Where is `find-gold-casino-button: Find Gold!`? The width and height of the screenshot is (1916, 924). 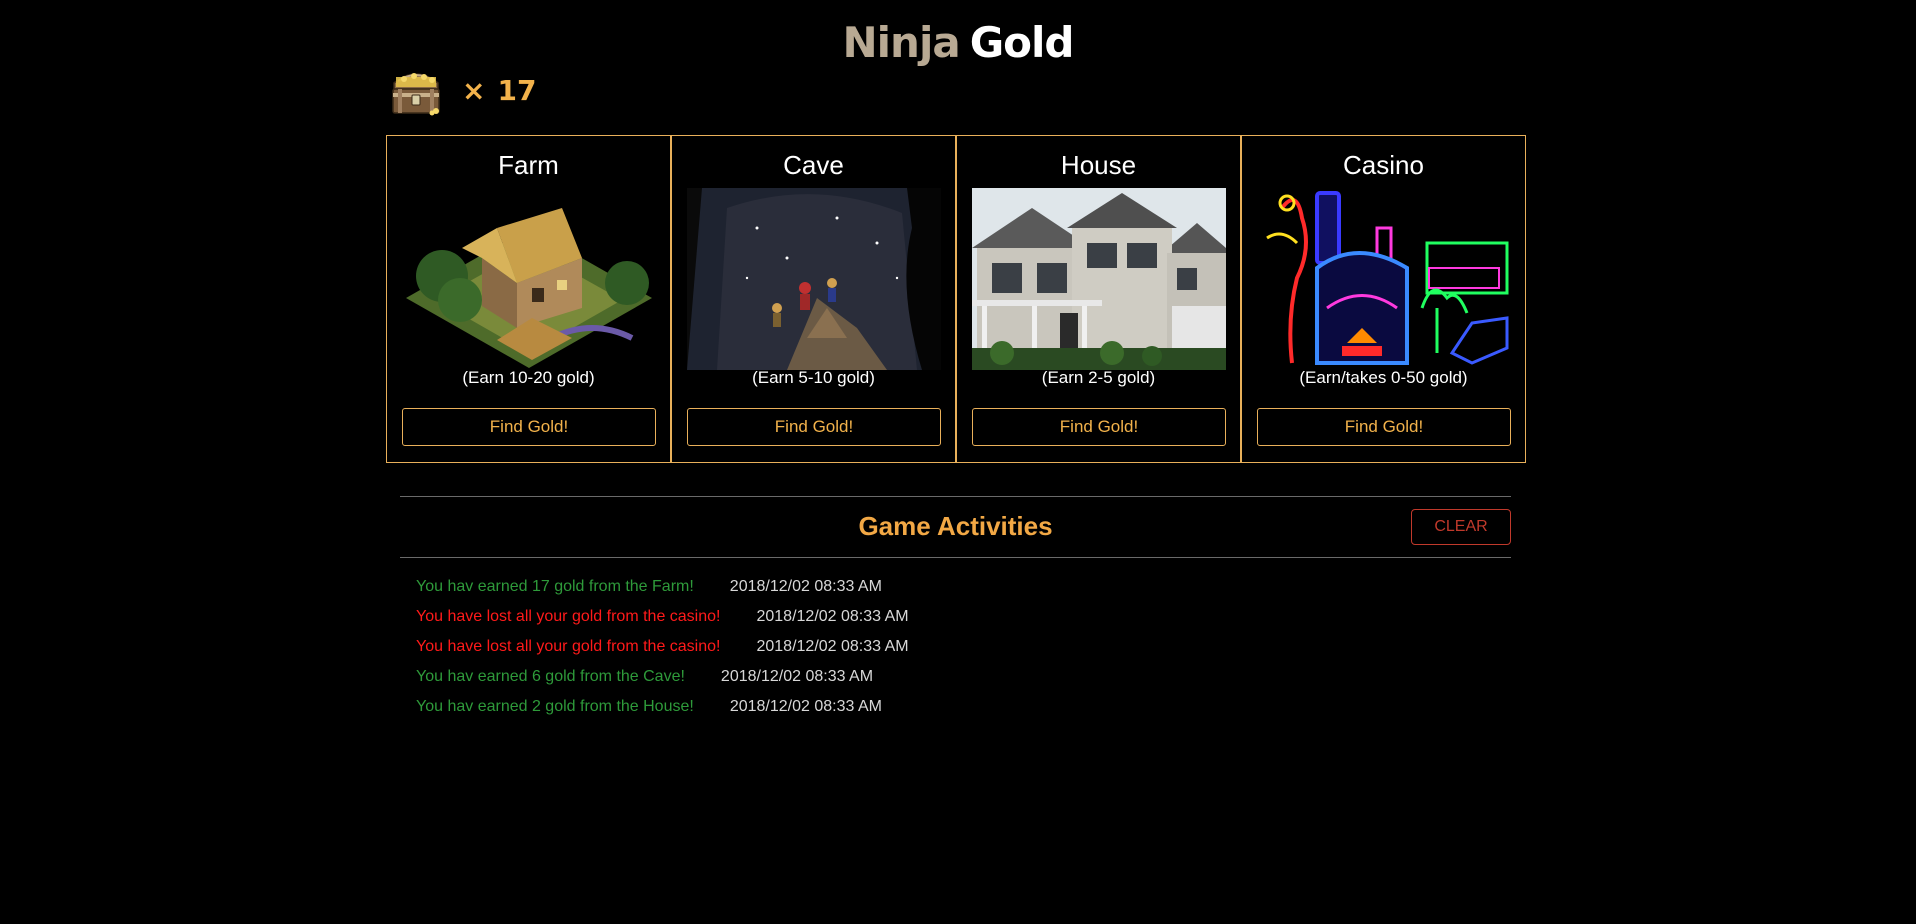 find-gold-casino-button: Find Gold! is located at coordinates (1384, 427).